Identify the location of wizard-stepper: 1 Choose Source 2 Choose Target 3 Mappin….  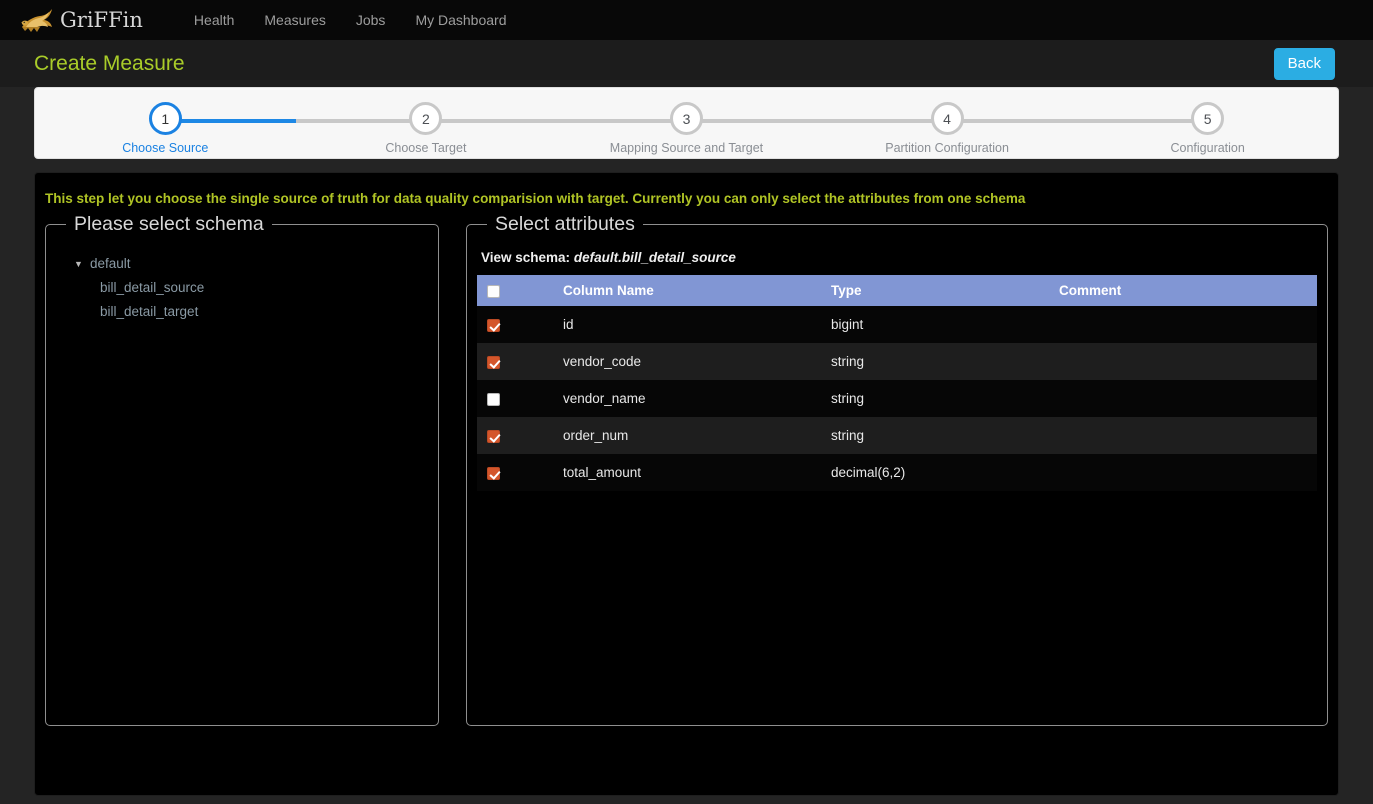
(686, 123).